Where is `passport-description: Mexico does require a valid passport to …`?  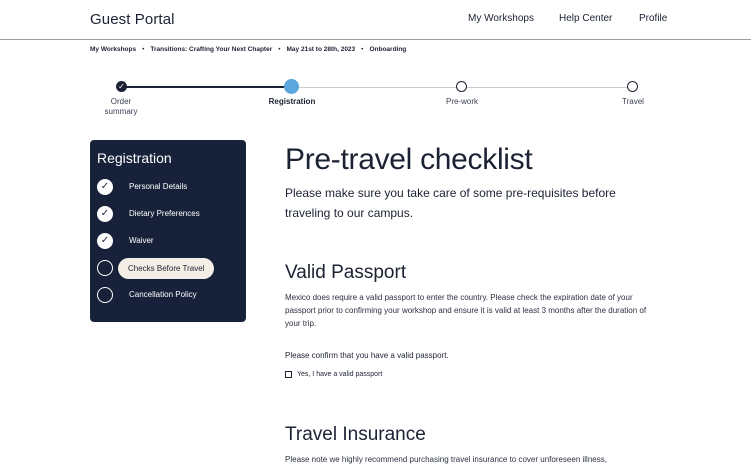
passport-description: Mexico does require a valid passport to … is located at coordinates (466, 310).